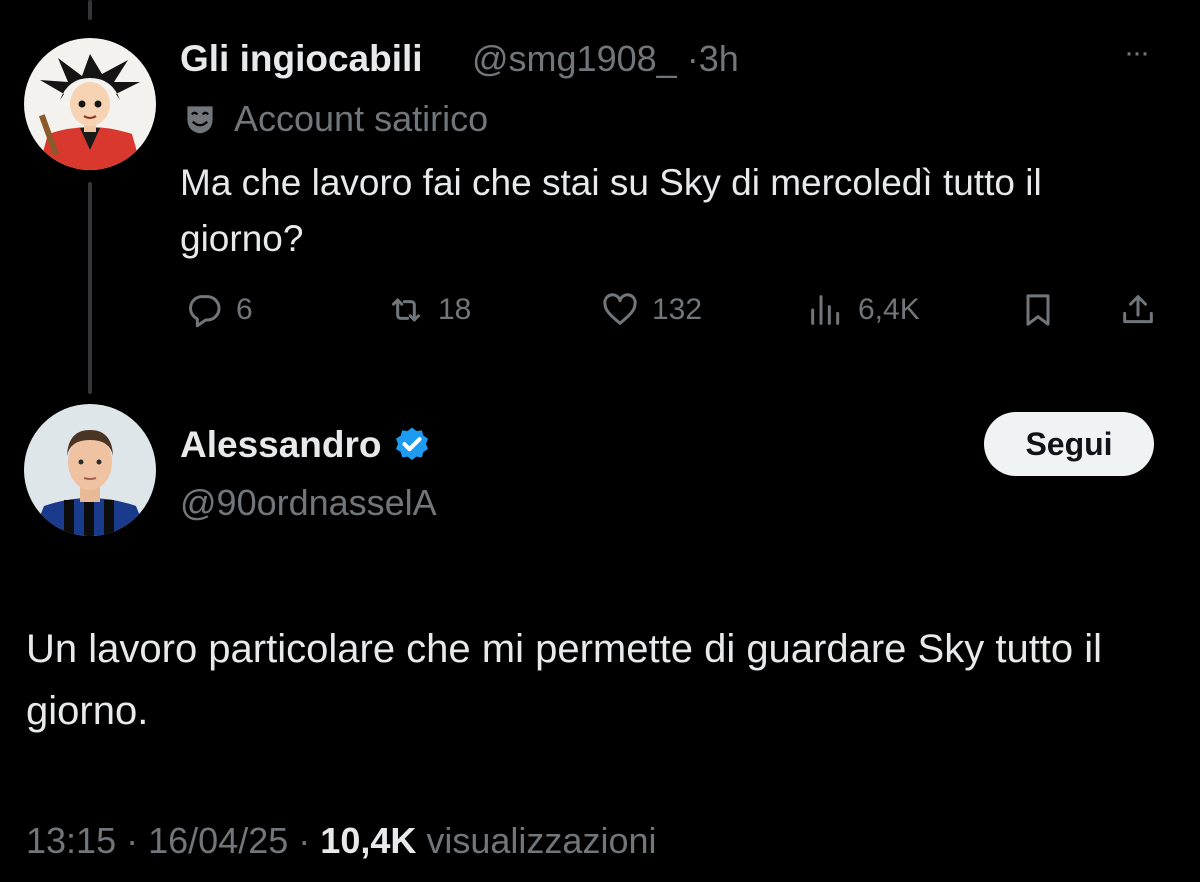 The height and width of the screenshot is (882, 1200). Describe the element at coordinates (541, 840) in the screenshot. I see `tweet-views-label: visualizzazioni` at that location.